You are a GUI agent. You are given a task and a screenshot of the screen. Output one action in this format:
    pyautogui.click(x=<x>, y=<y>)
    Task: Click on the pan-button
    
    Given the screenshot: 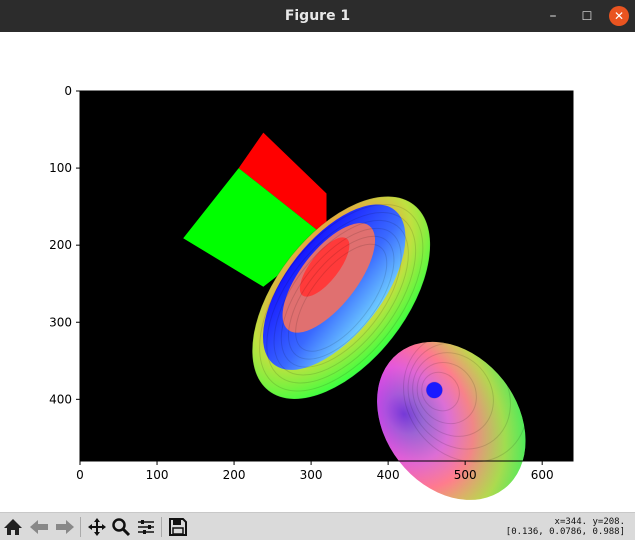 What is the action you would take?
    pyautogui.click(x=97, y=527)
    